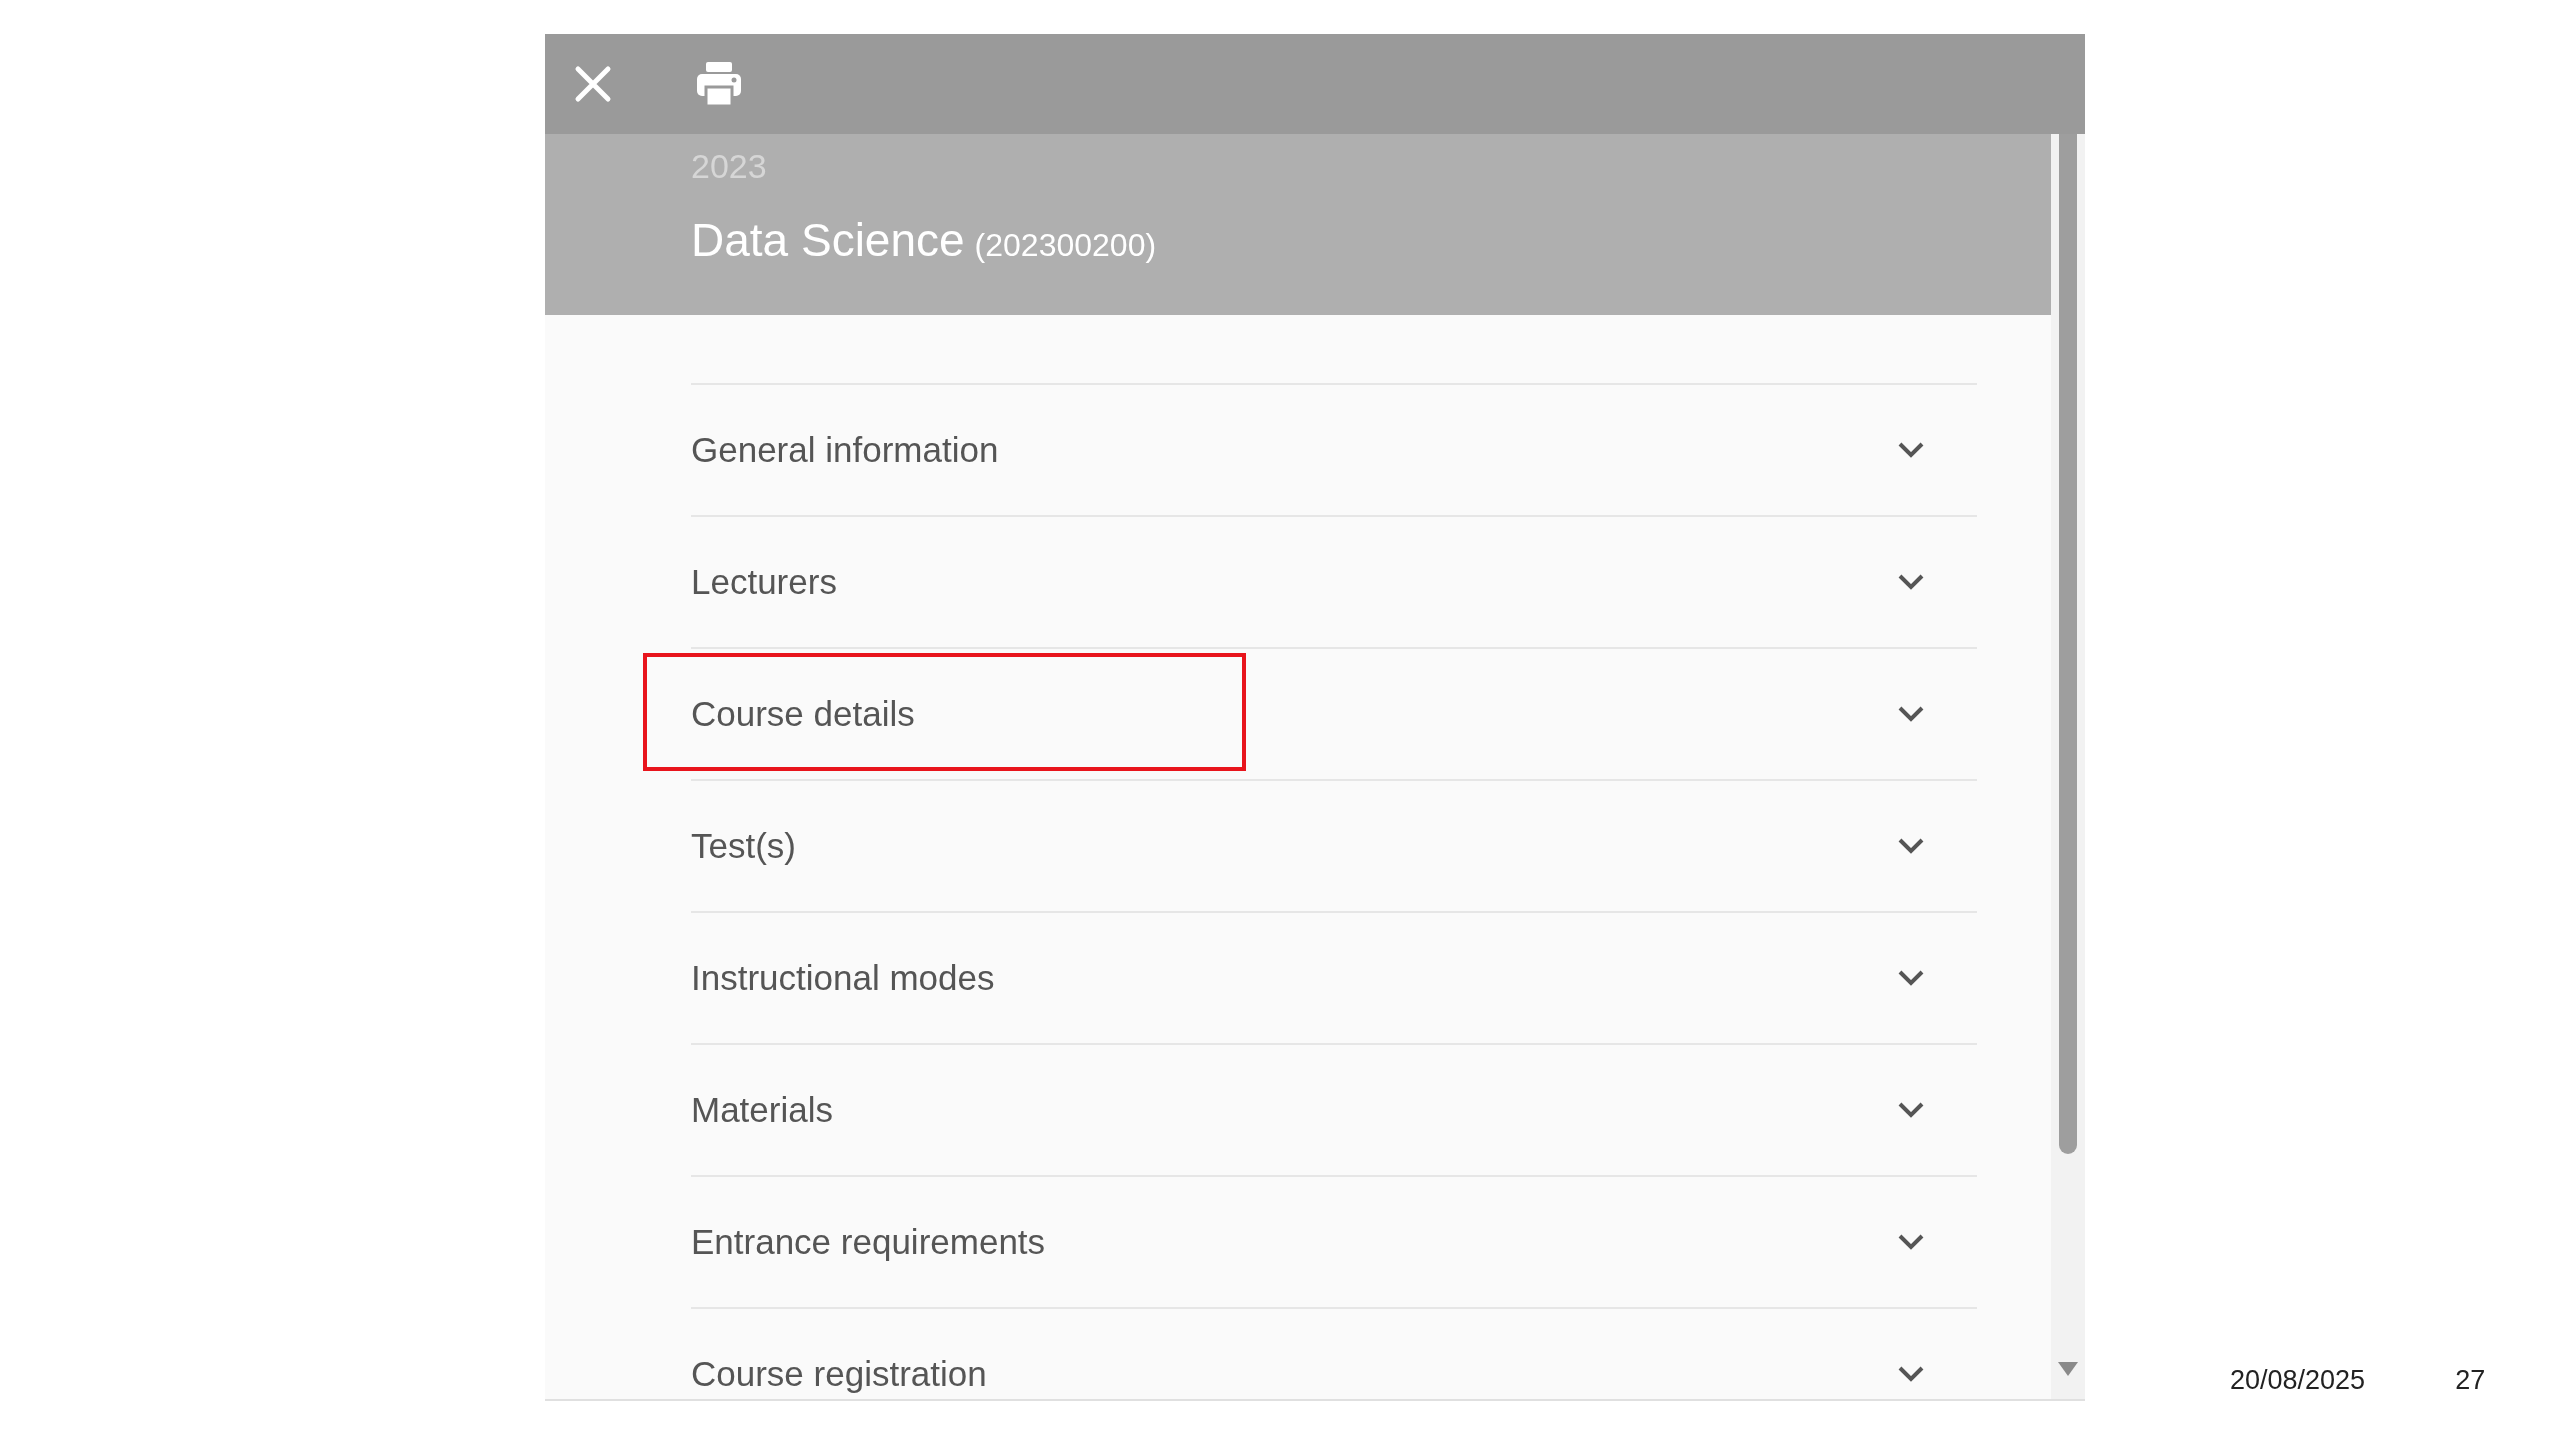 This screenshot has height=1440, width=2560. What do you see at coordinates (839, 1373) in the screenshot?
I see `section-label: Course registration` at bounding box center [839, 1373].